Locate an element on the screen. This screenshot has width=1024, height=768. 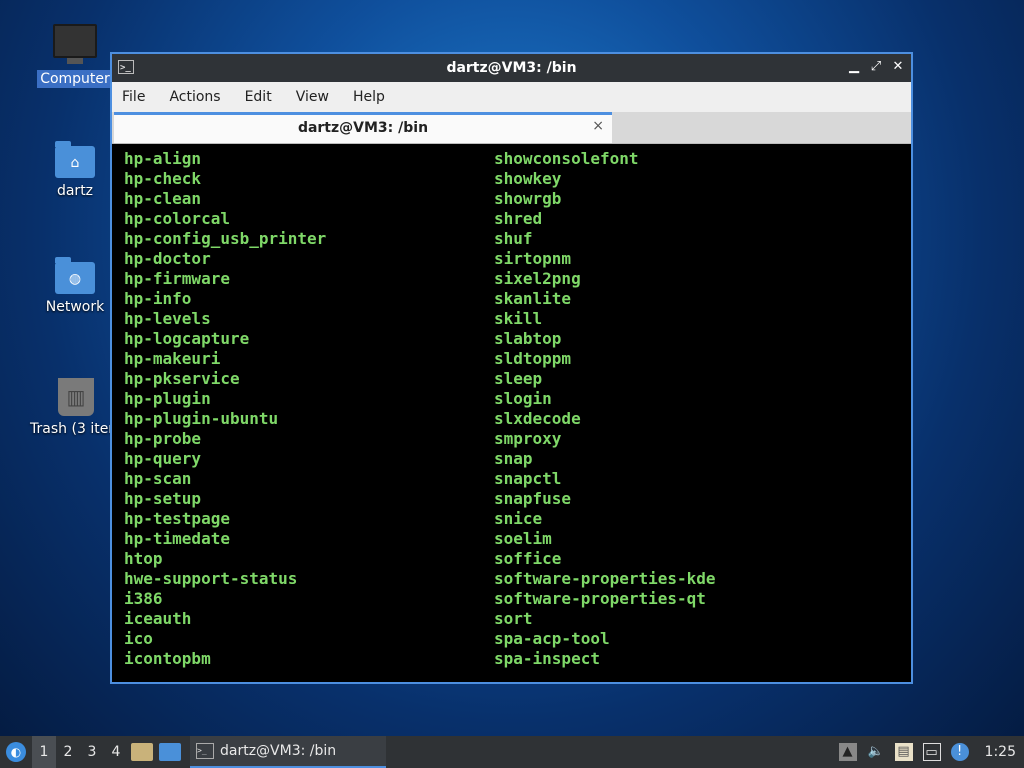
output-line: hp-info is located at coordinates (158, 298).